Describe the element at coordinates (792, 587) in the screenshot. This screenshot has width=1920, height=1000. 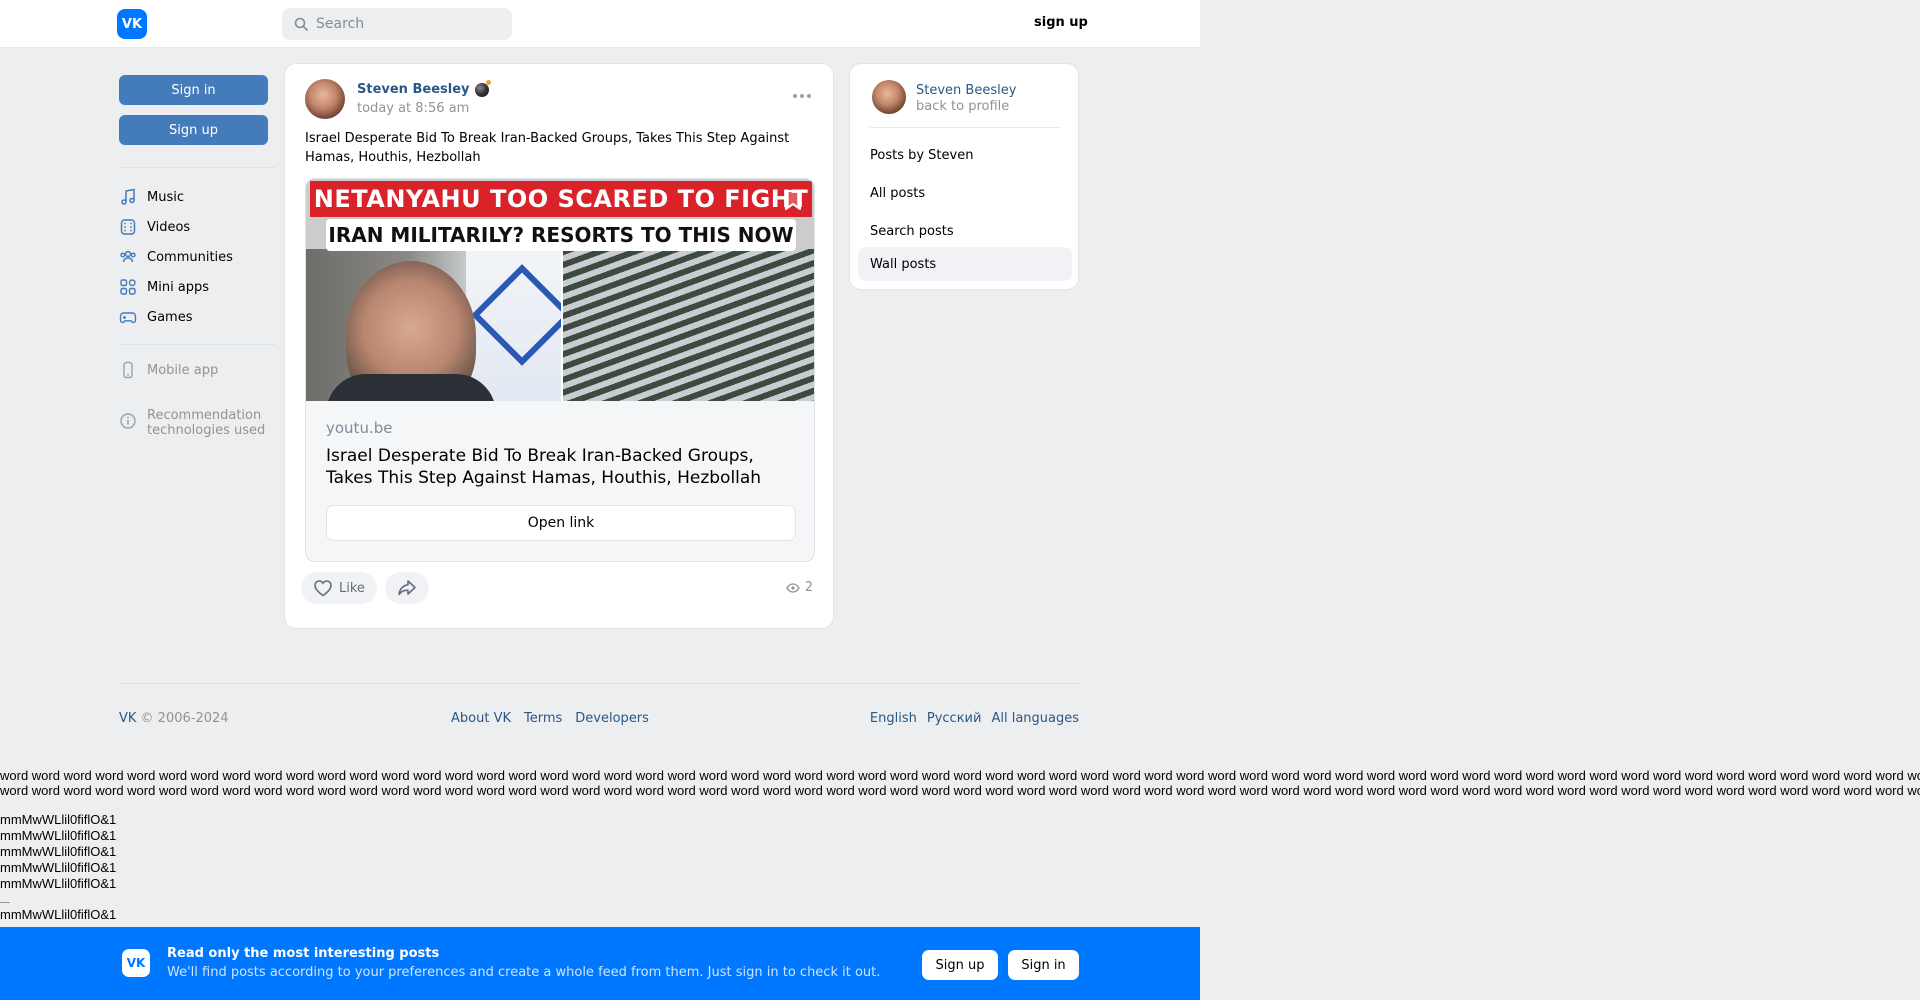
I see `eye-icon` at that location.